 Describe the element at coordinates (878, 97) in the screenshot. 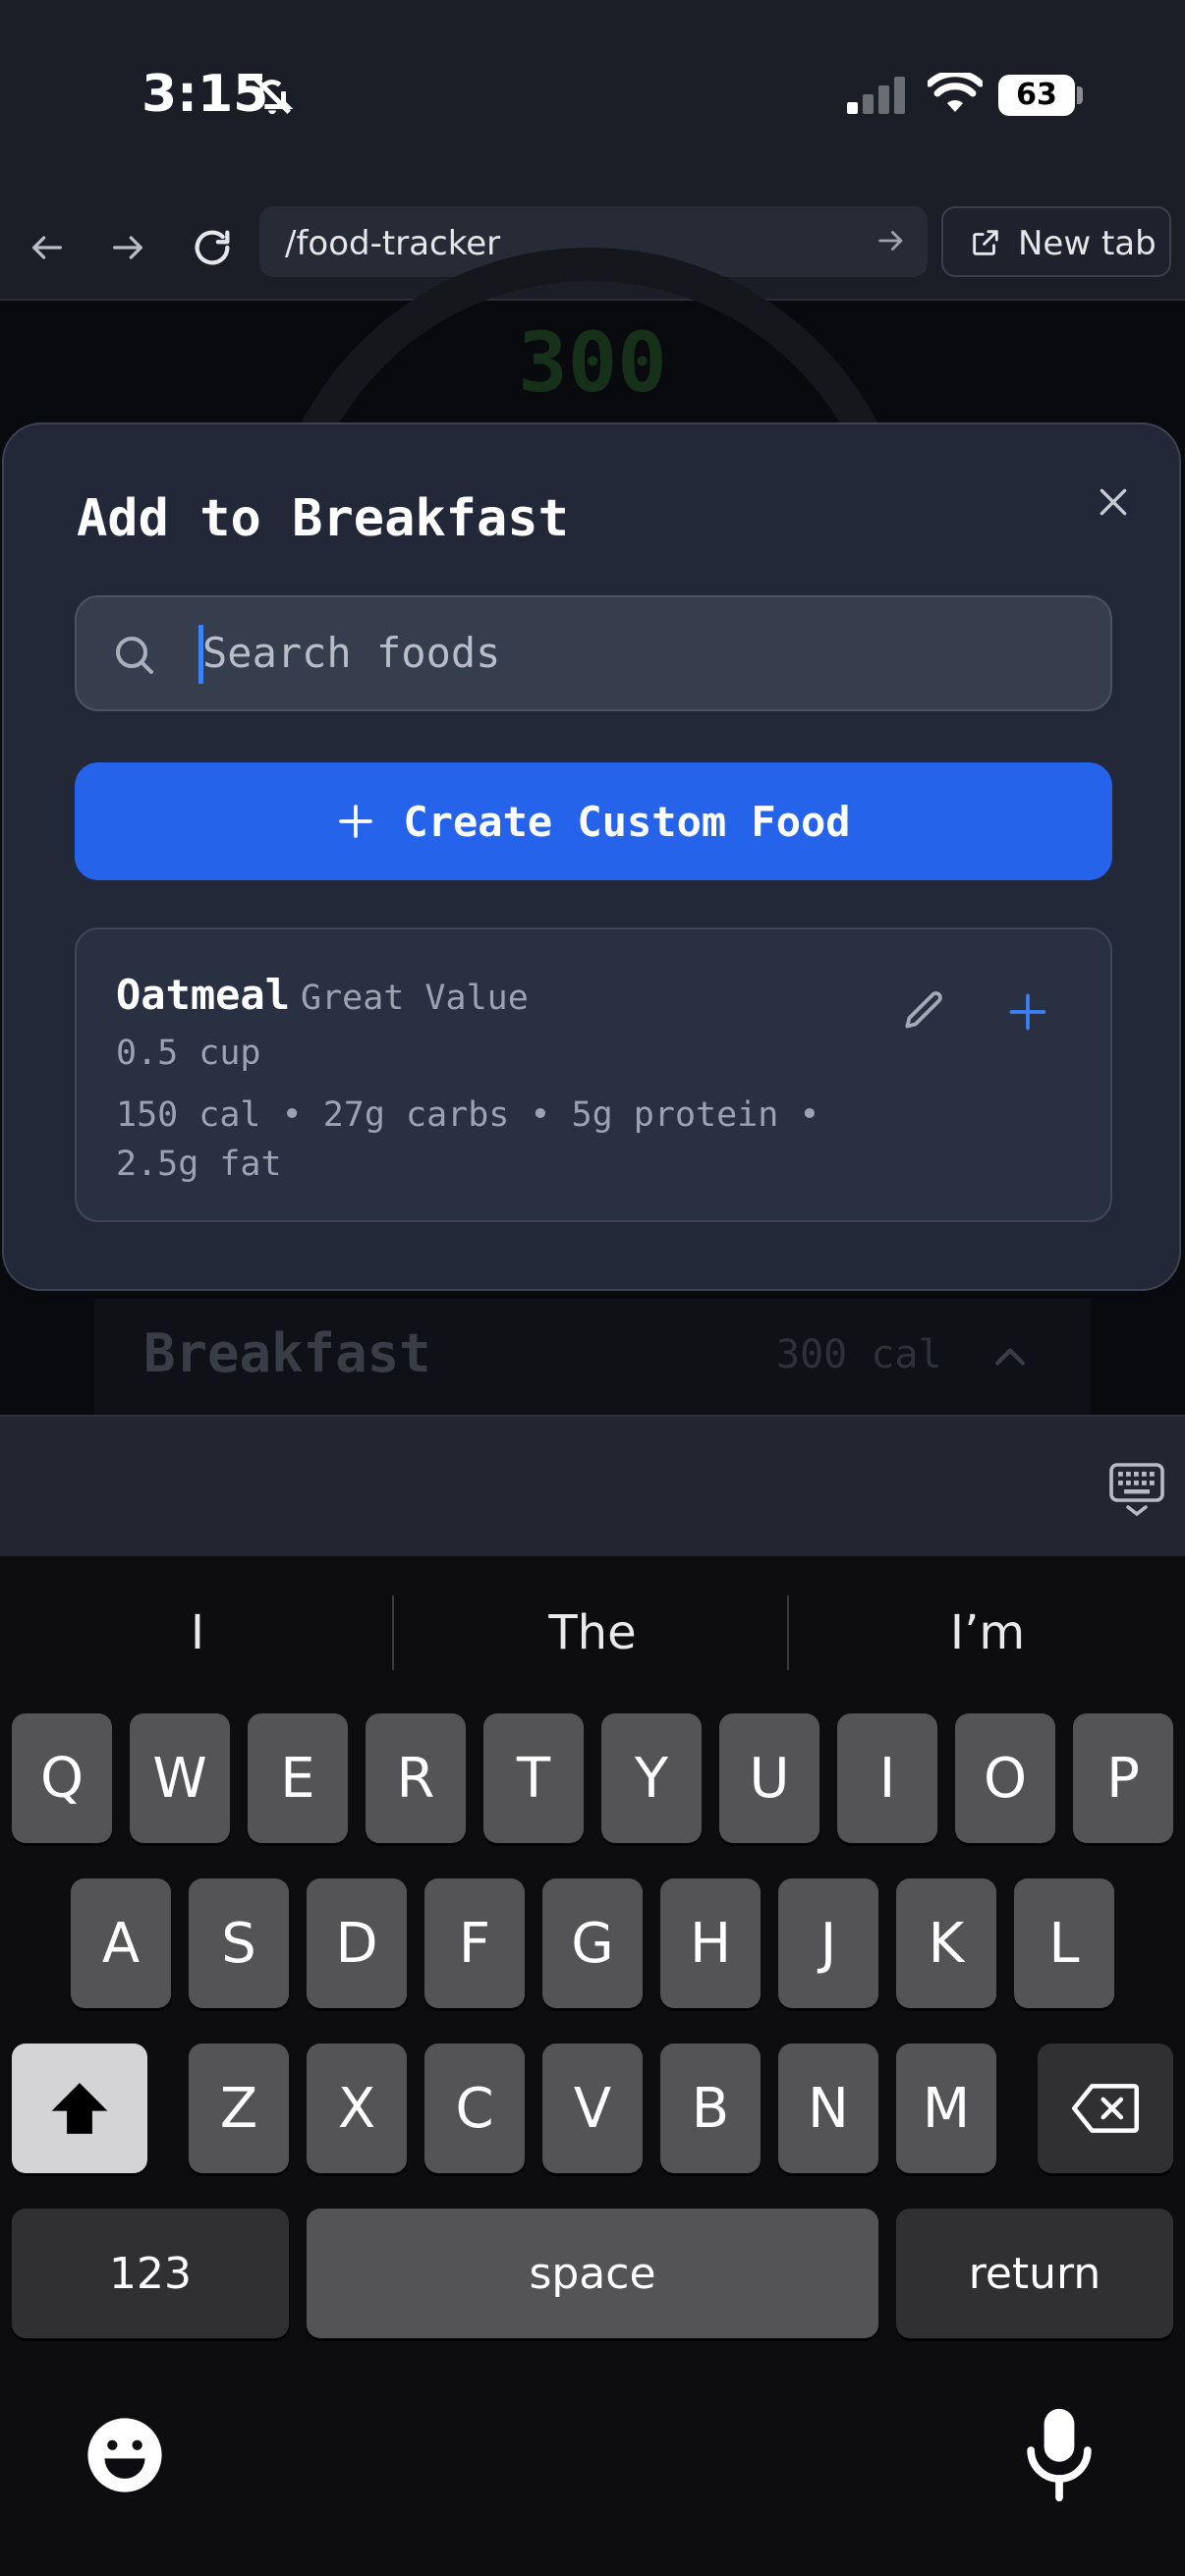

I see `cellular-signal-icon` at that location.